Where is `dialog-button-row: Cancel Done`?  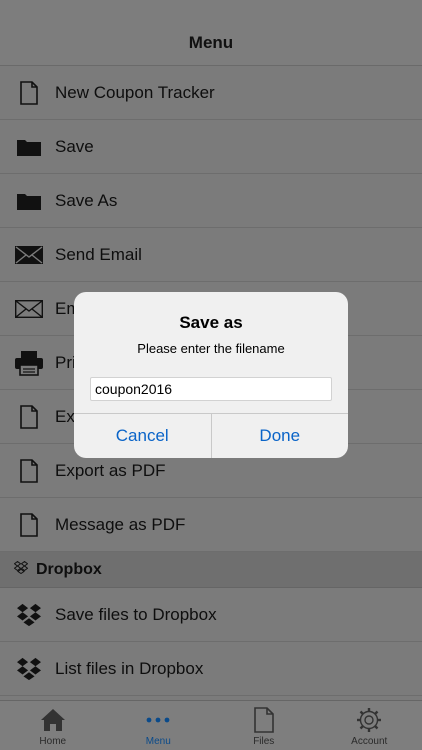
dialog-button-row: Cancel Done is located at coordinates (211, 435).